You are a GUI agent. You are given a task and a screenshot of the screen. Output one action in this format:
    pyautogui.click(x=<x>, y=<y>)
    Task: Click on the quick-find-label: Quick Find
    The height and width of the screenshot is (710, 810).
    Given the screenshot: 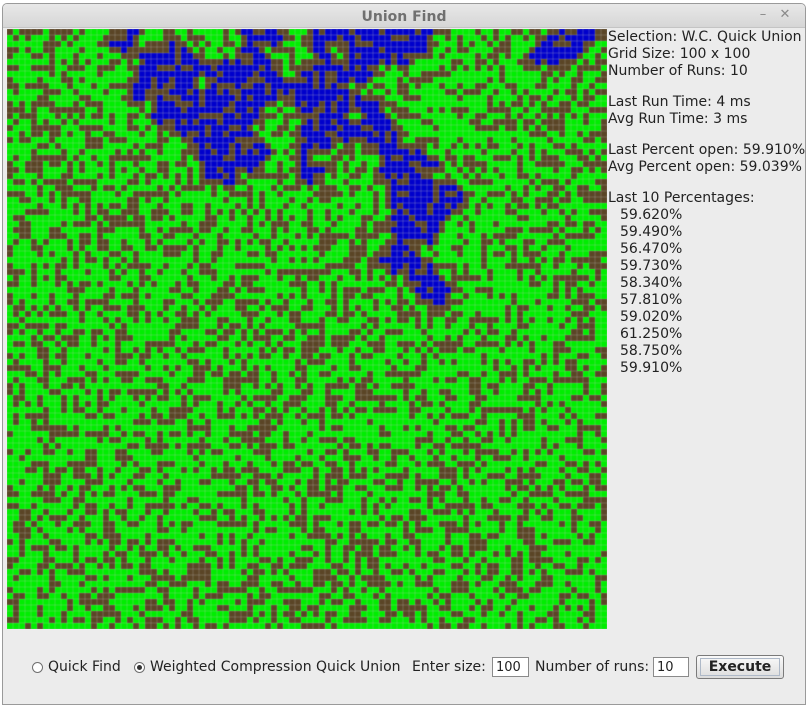 What is the action you would take?
    pyautogui.click(x=84, y=667)
    